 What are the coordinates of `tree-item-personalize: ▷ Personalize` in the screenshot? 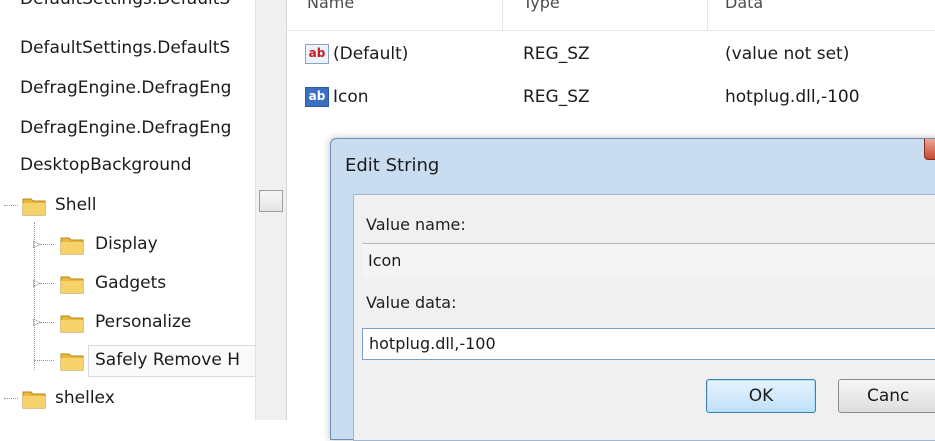 It's located at (127, 322).